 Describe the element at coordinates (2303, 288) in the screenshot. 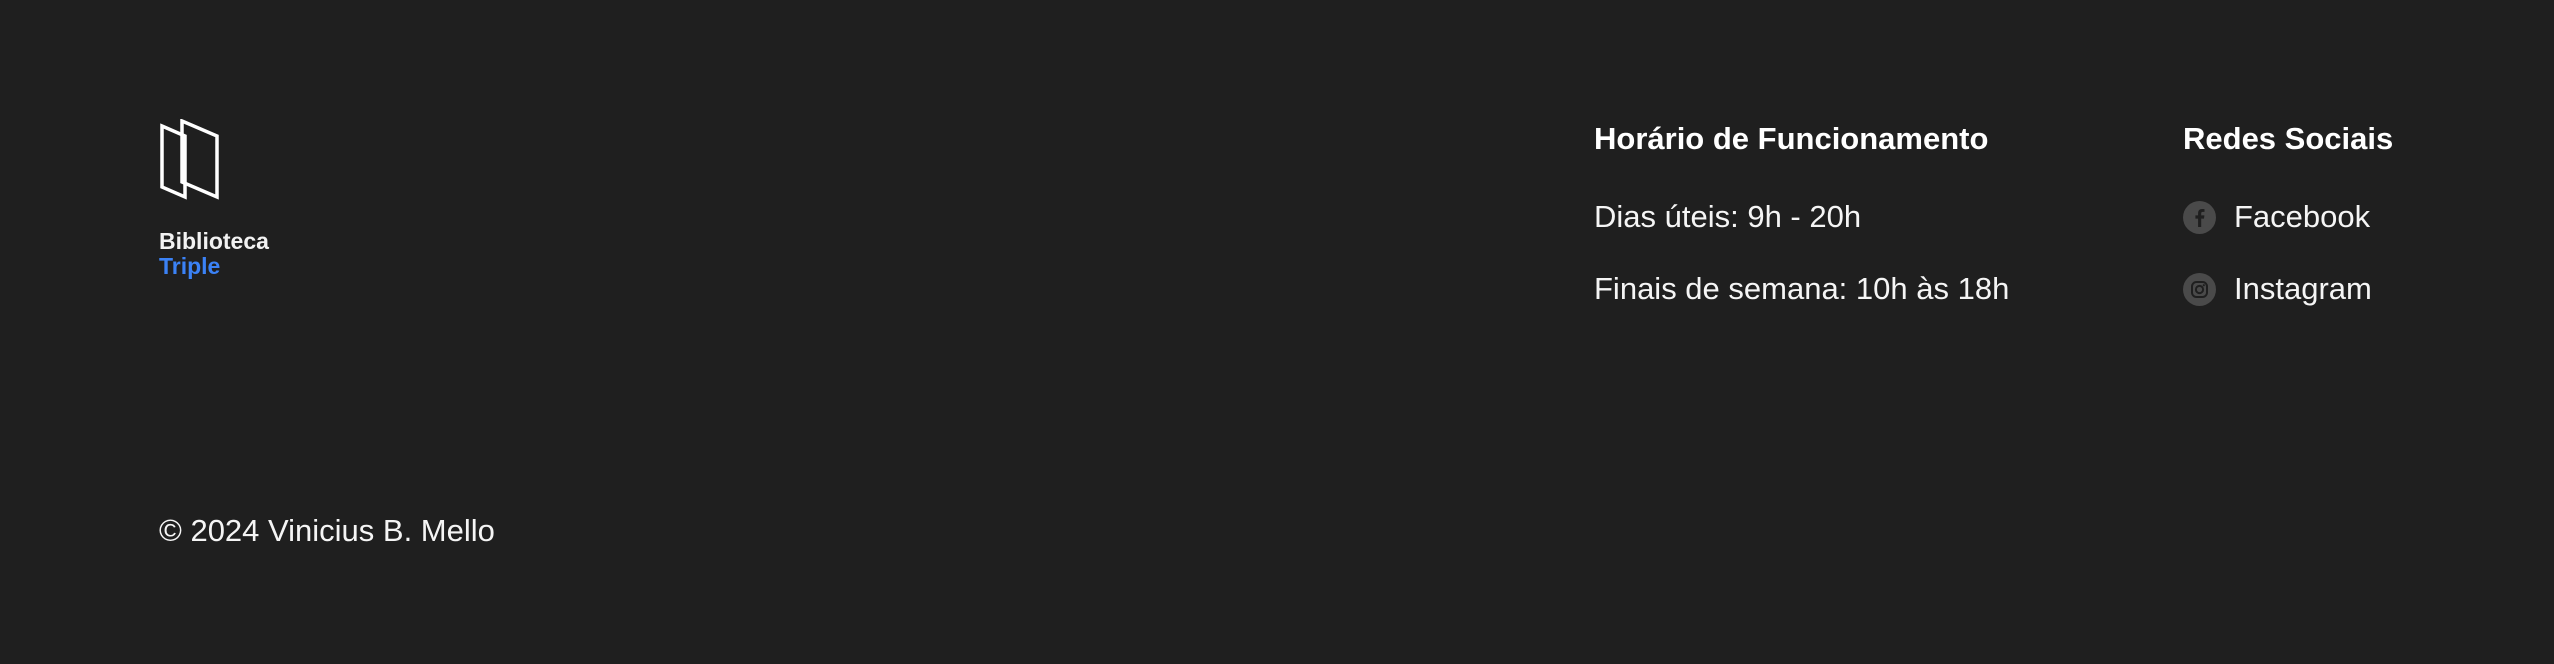

I see `instagram-label: Instagram` at that location.